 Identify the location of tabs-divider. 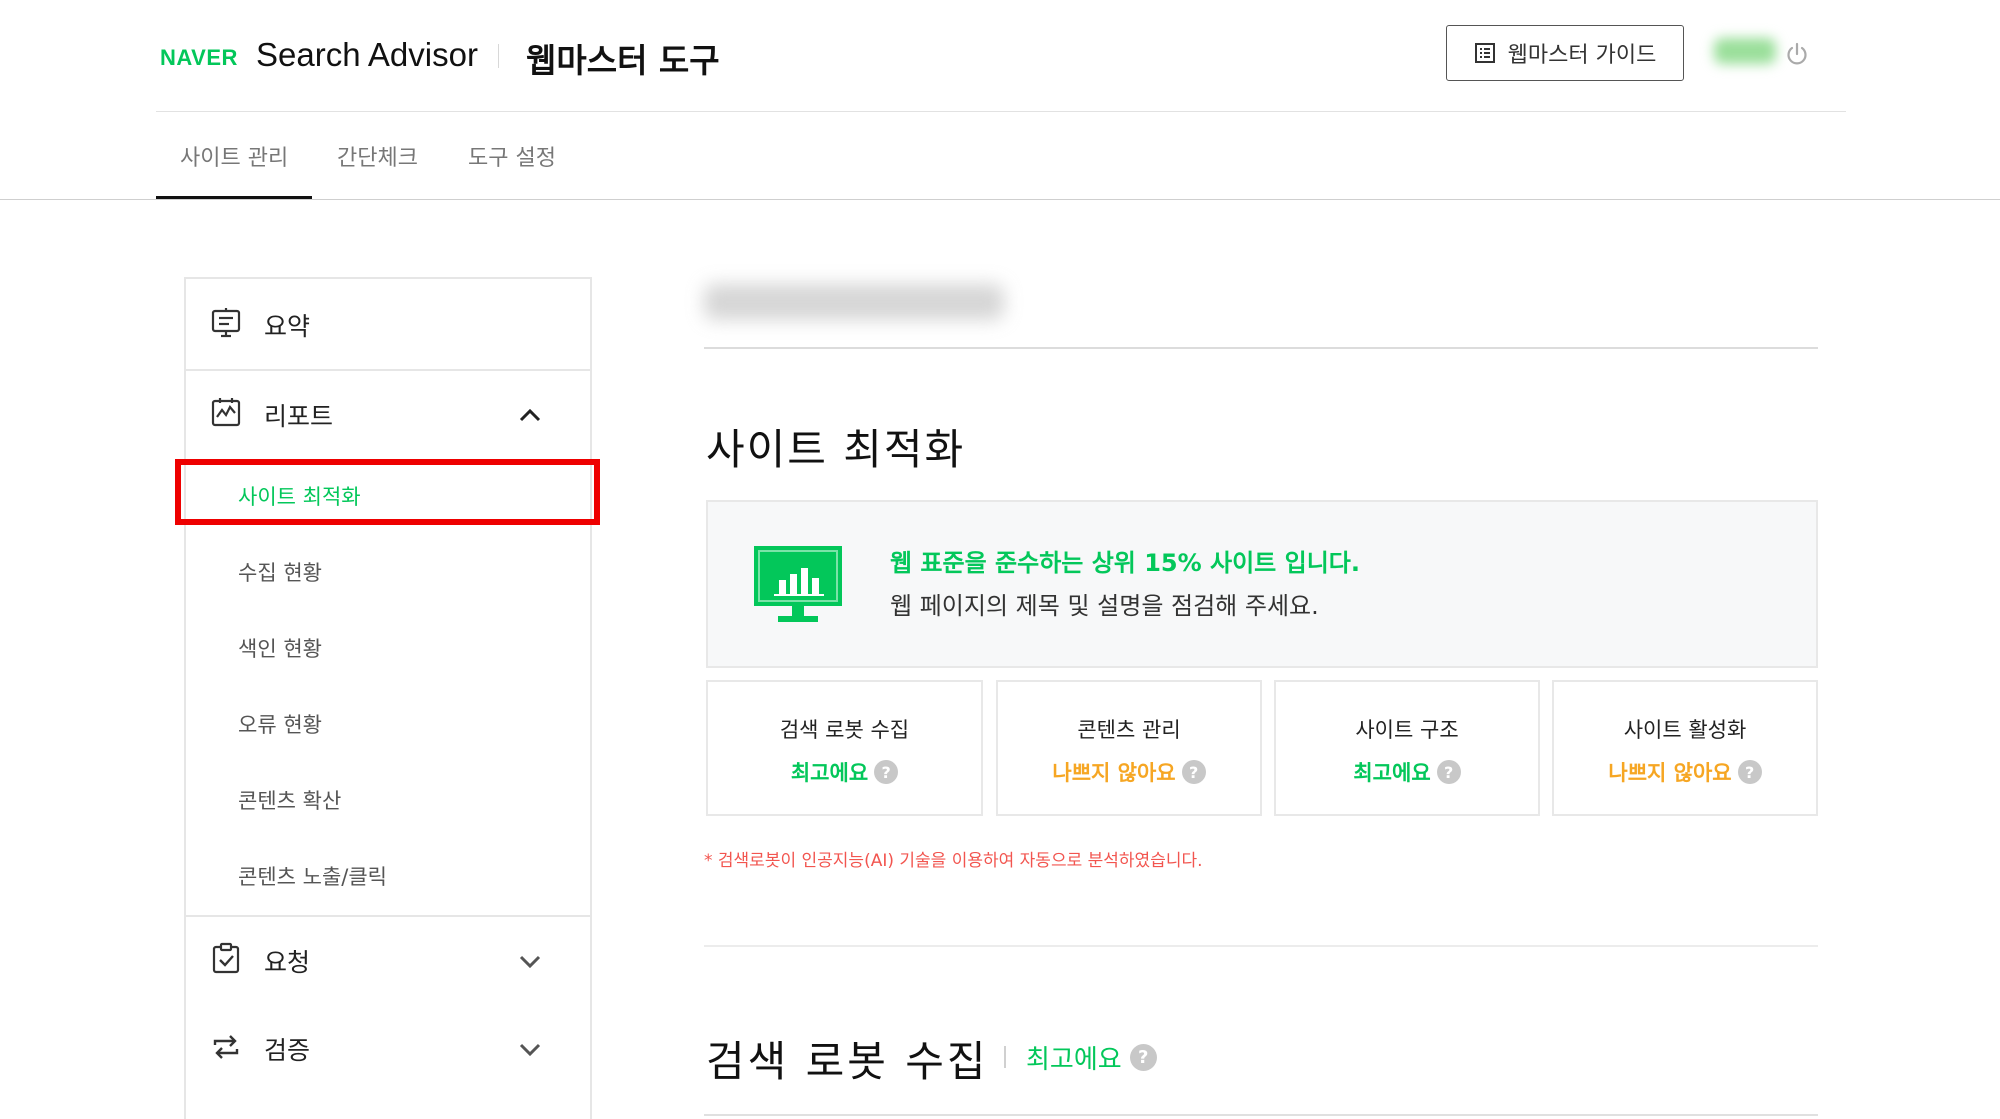
(1000, 199).